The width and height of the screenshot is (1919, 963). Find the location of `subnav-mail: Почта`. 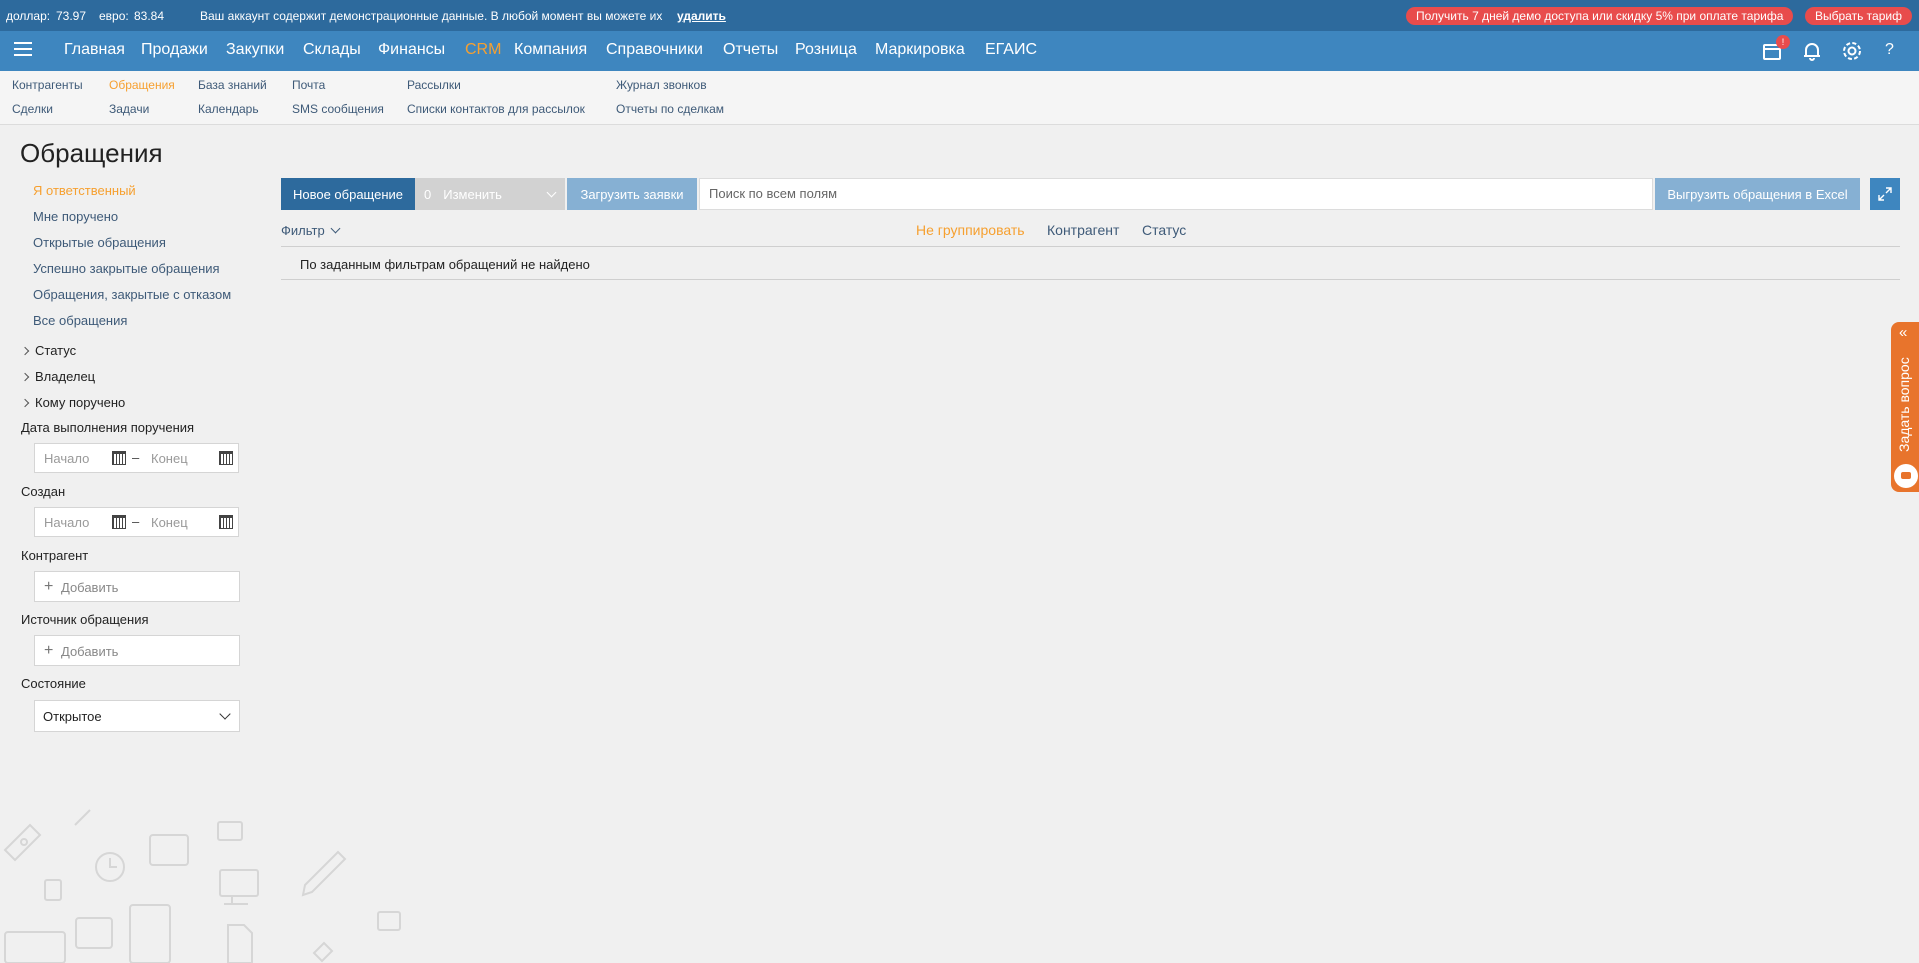

subnav-mail: Почта is located at coordinates (308, 85).